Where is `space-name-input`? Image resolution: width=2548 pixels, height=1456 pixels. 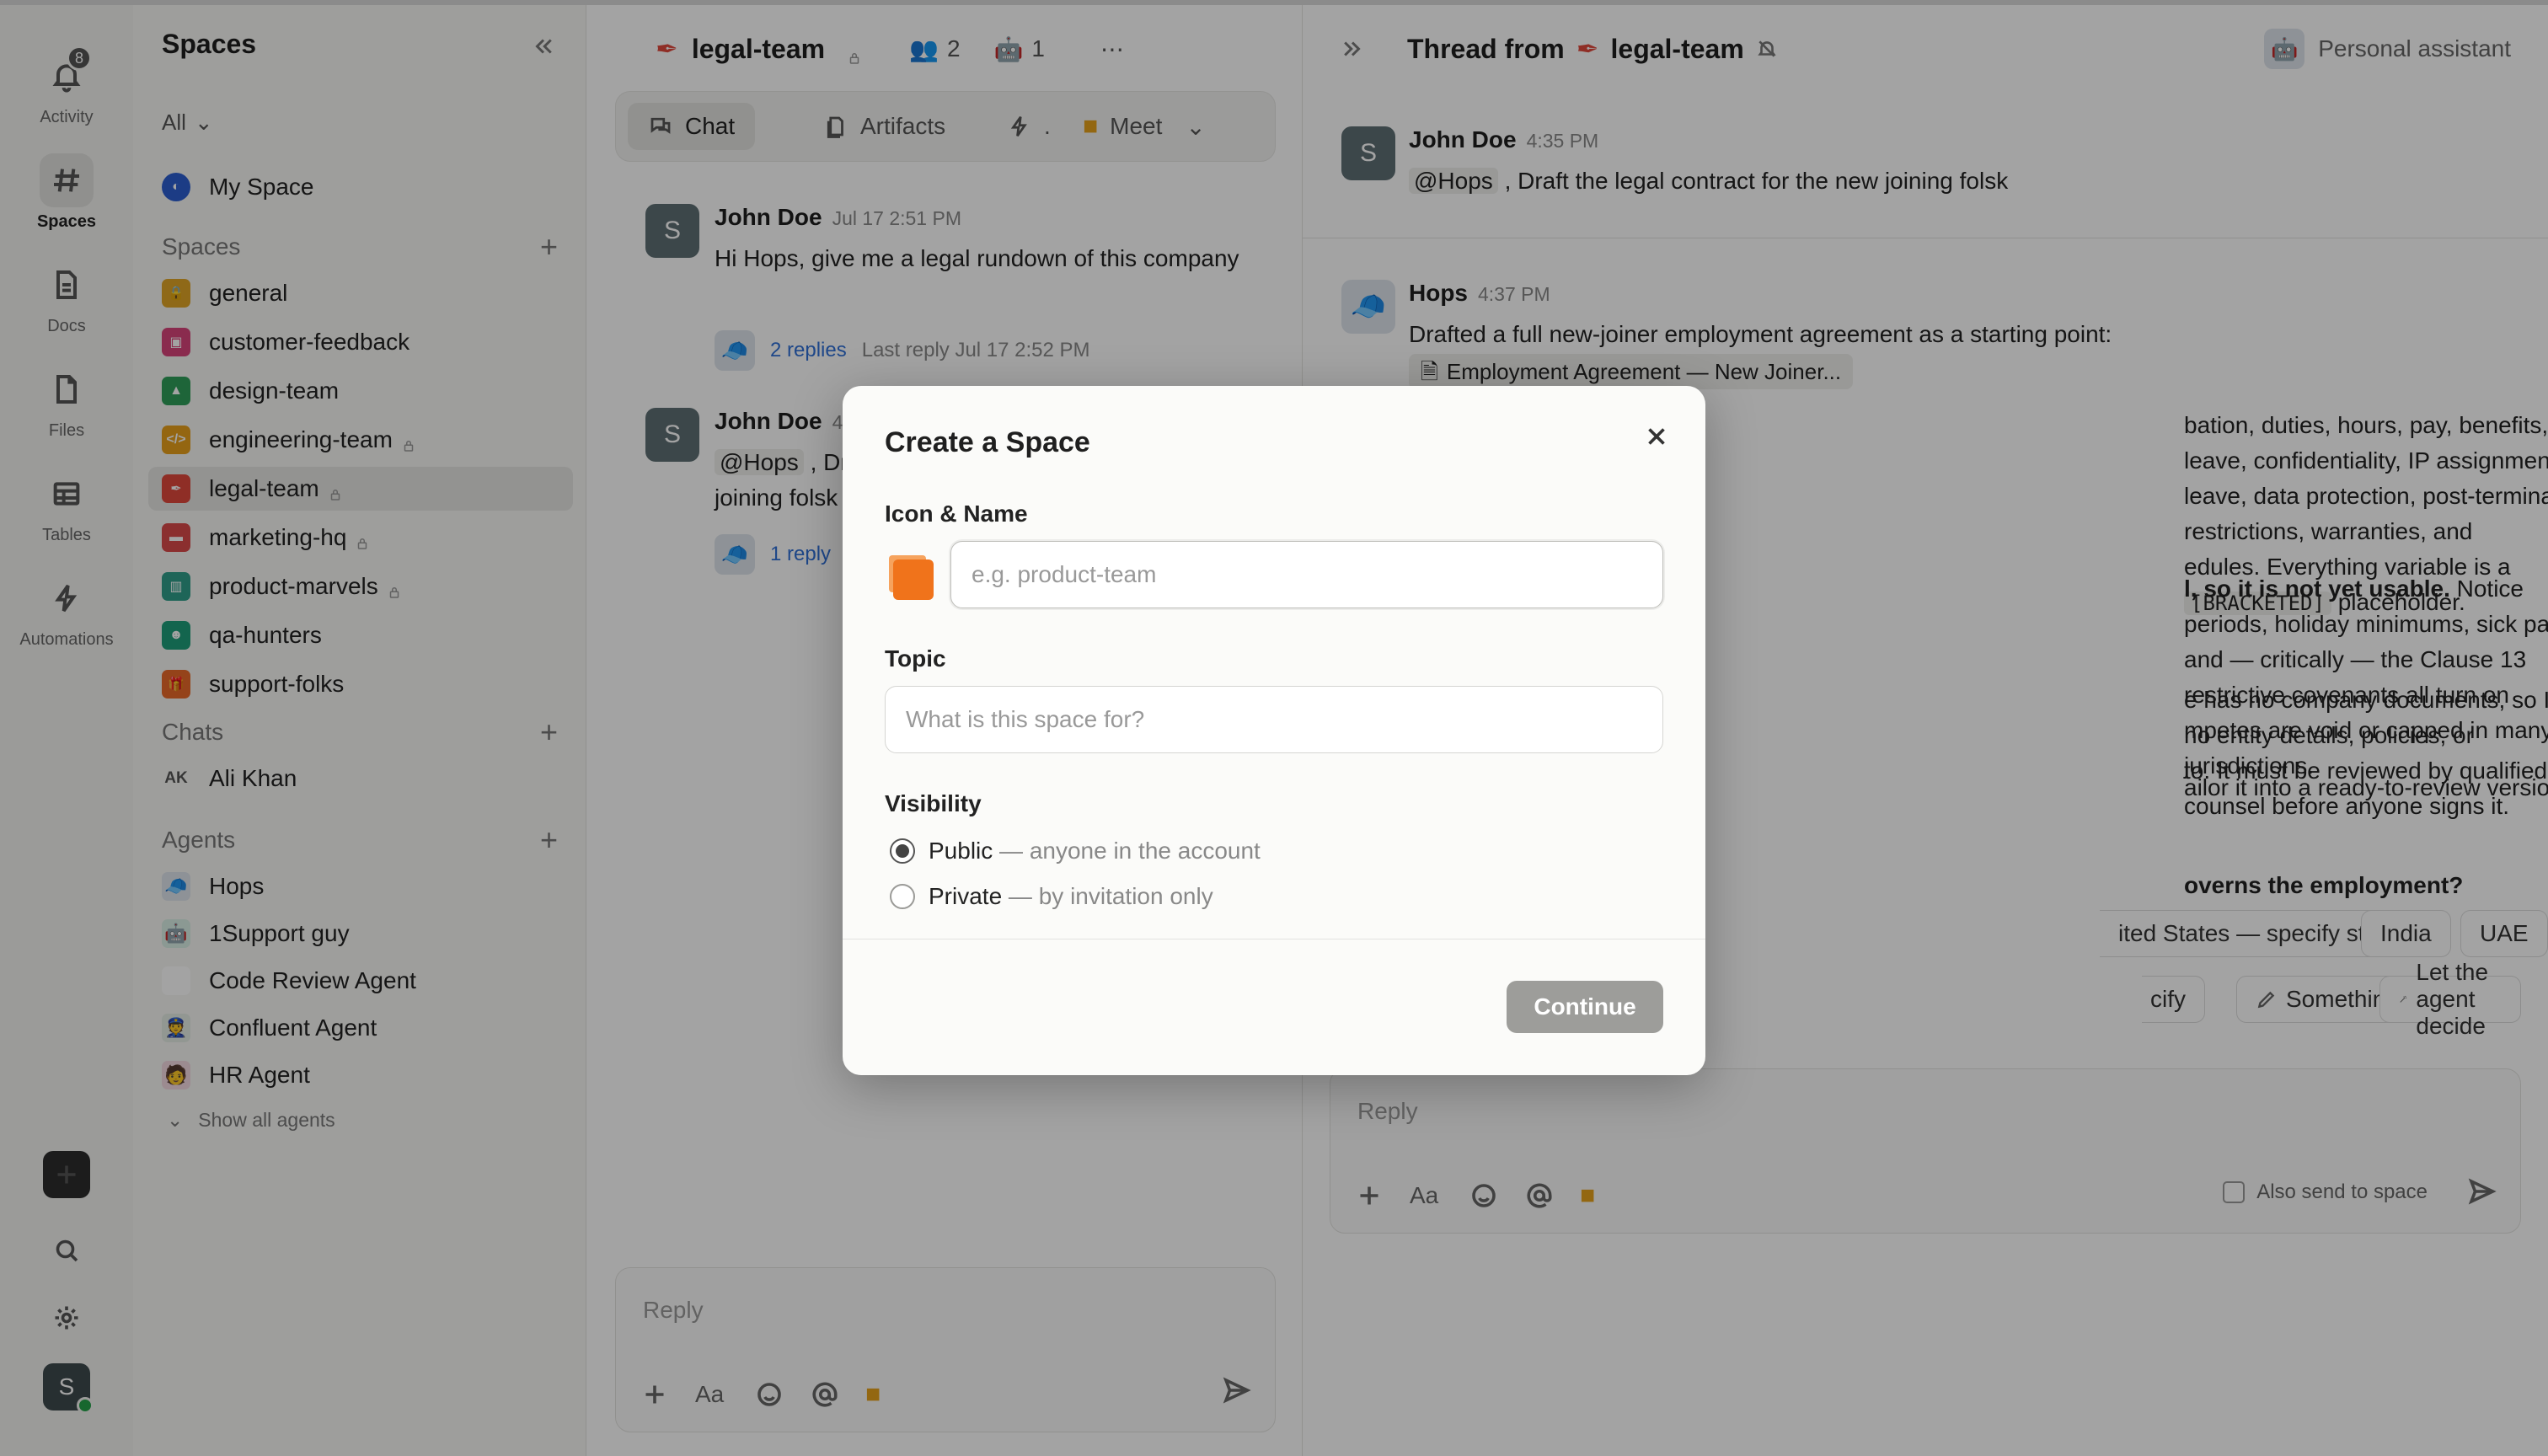 space-name-input is located at coordinates (1306, 574).